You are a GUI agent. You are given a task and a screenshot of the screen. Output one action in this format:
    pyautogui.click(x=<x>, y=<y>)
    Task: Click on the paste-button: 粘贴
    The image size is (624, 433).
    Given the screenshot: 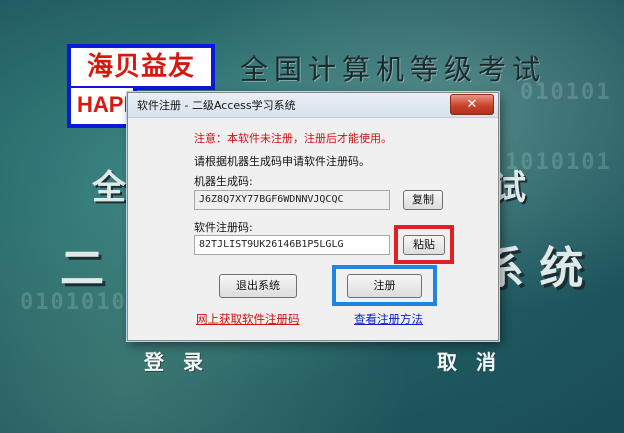 What is the action you would take?
    pyautogui.click(x=424, y=245)
    